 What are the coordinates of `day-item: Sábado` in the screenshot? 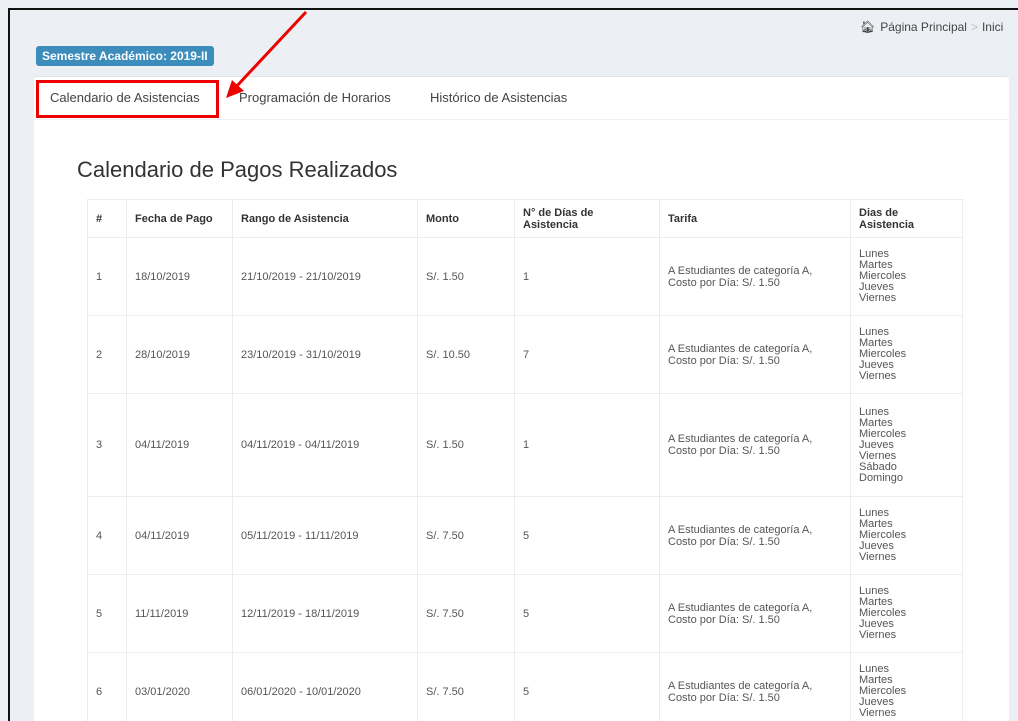 It's located at (906, 467).